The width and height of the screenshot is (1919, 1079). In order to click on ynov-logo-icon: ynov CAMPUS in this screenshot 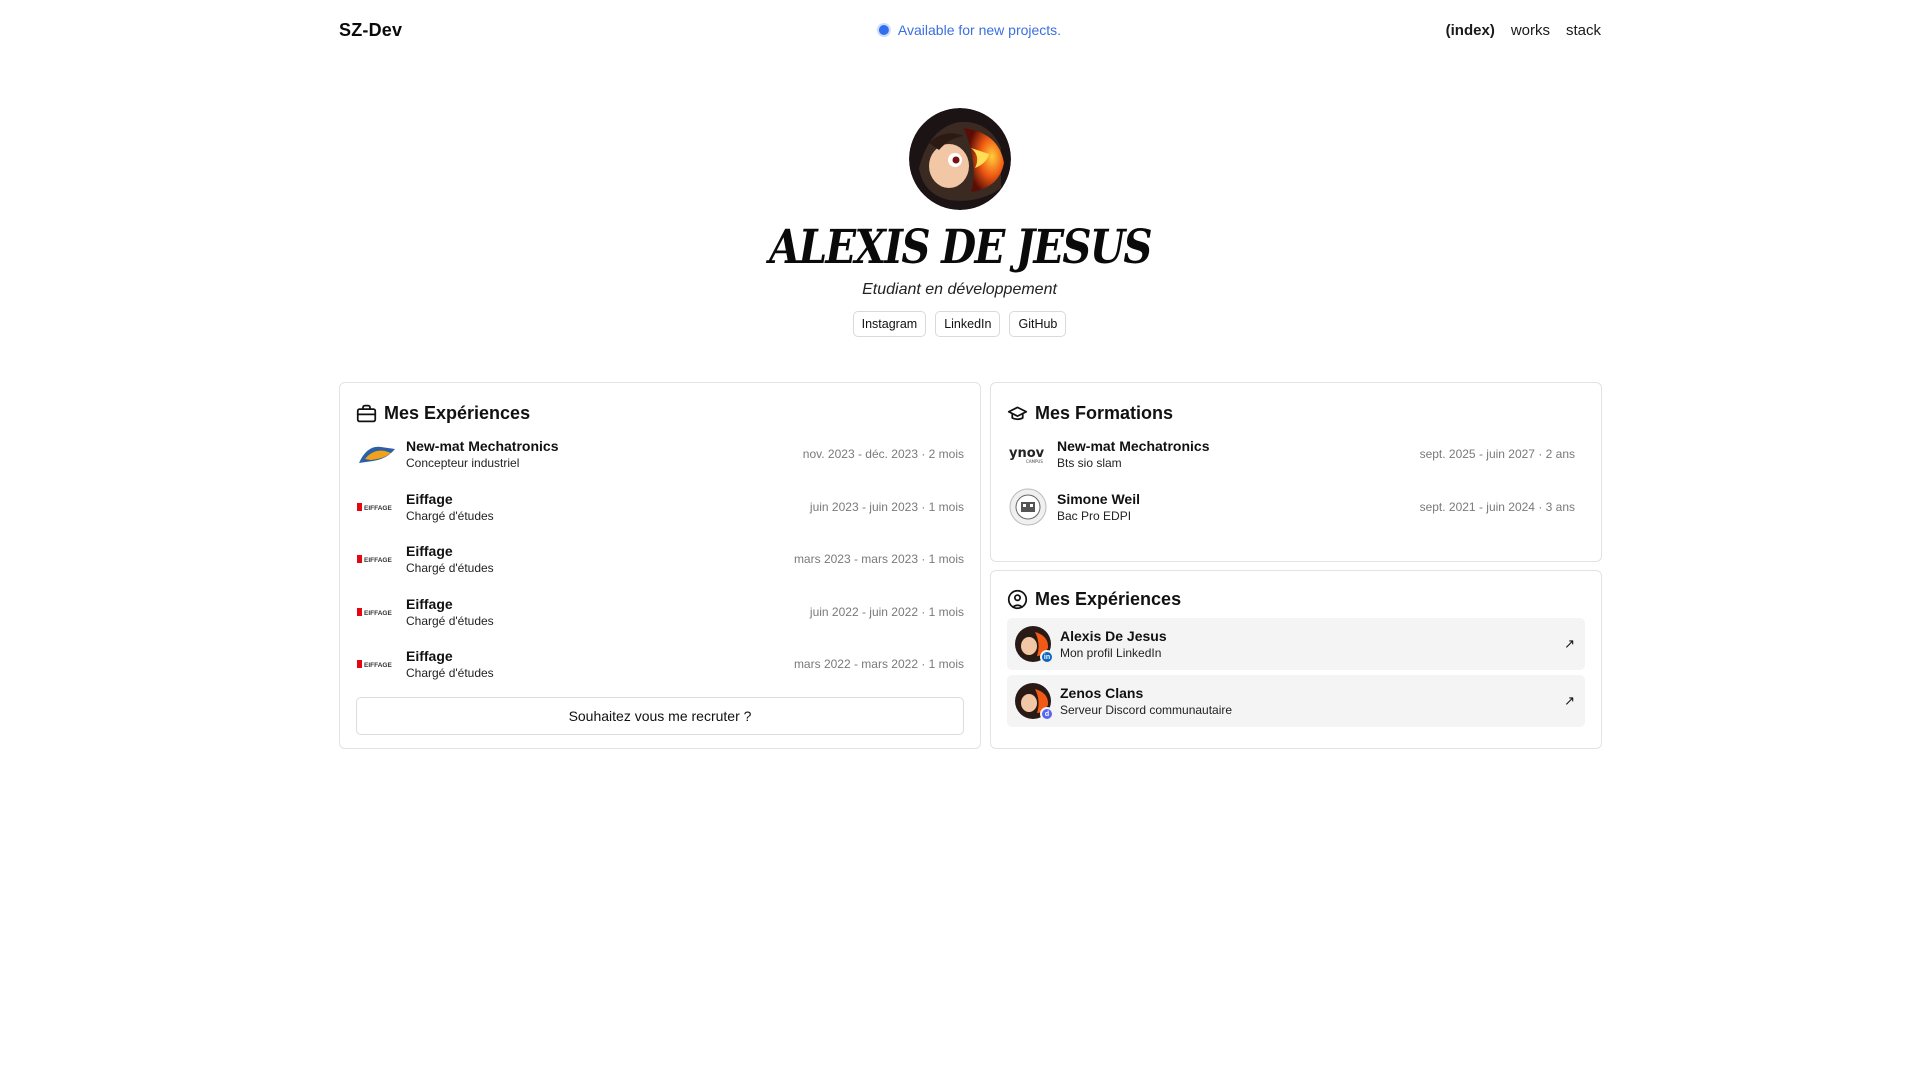, I will do `click(1028, 454)`.